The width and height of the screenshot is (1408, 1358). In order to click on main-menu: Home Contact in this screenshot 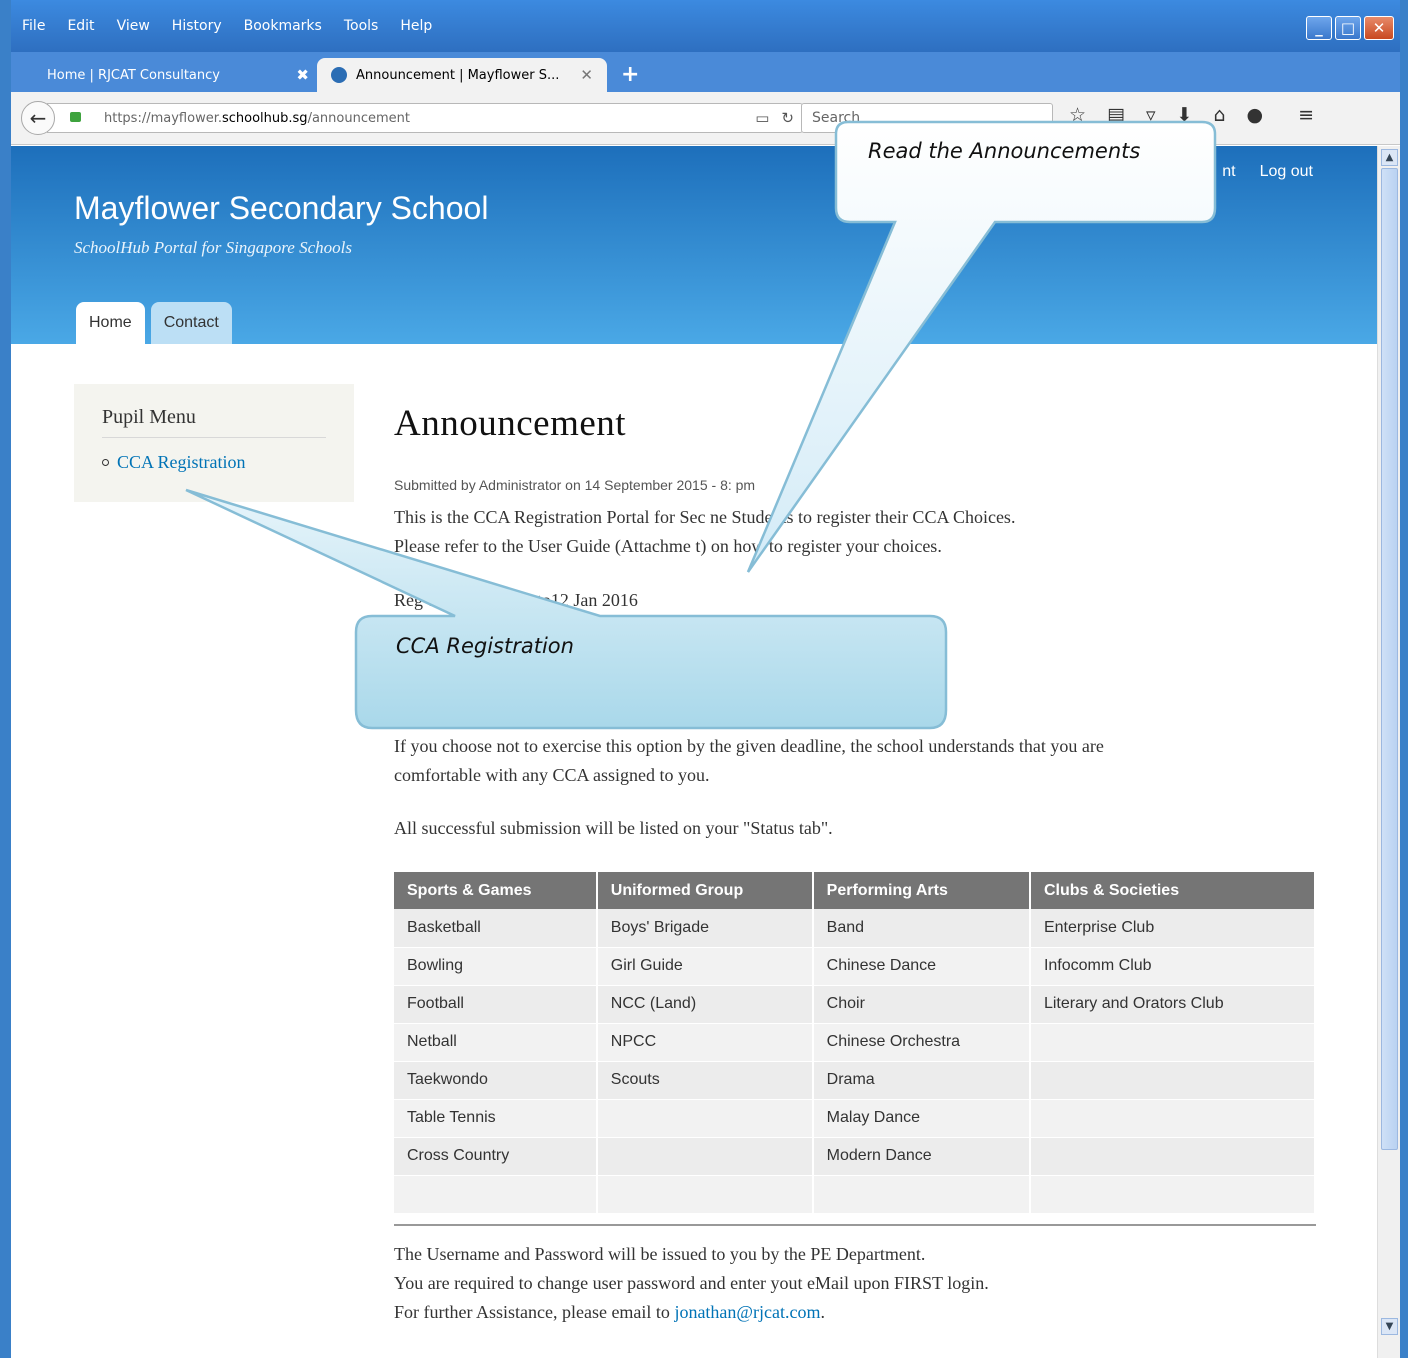, I will do `click(154, 323)`.